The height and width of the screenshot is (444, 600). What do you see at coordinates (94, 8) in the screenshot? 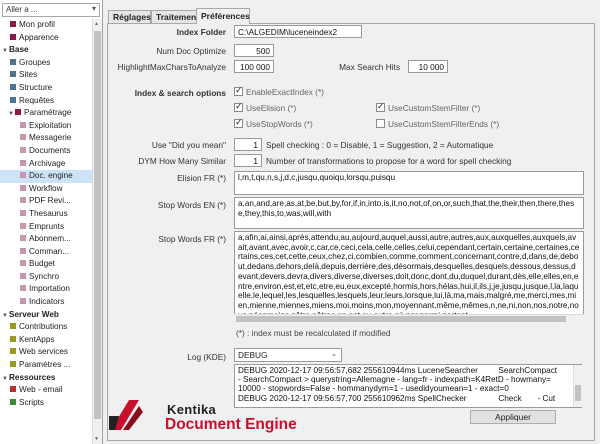
I see `chevron-down-icon: ▾` at bounding box center [94, 8].